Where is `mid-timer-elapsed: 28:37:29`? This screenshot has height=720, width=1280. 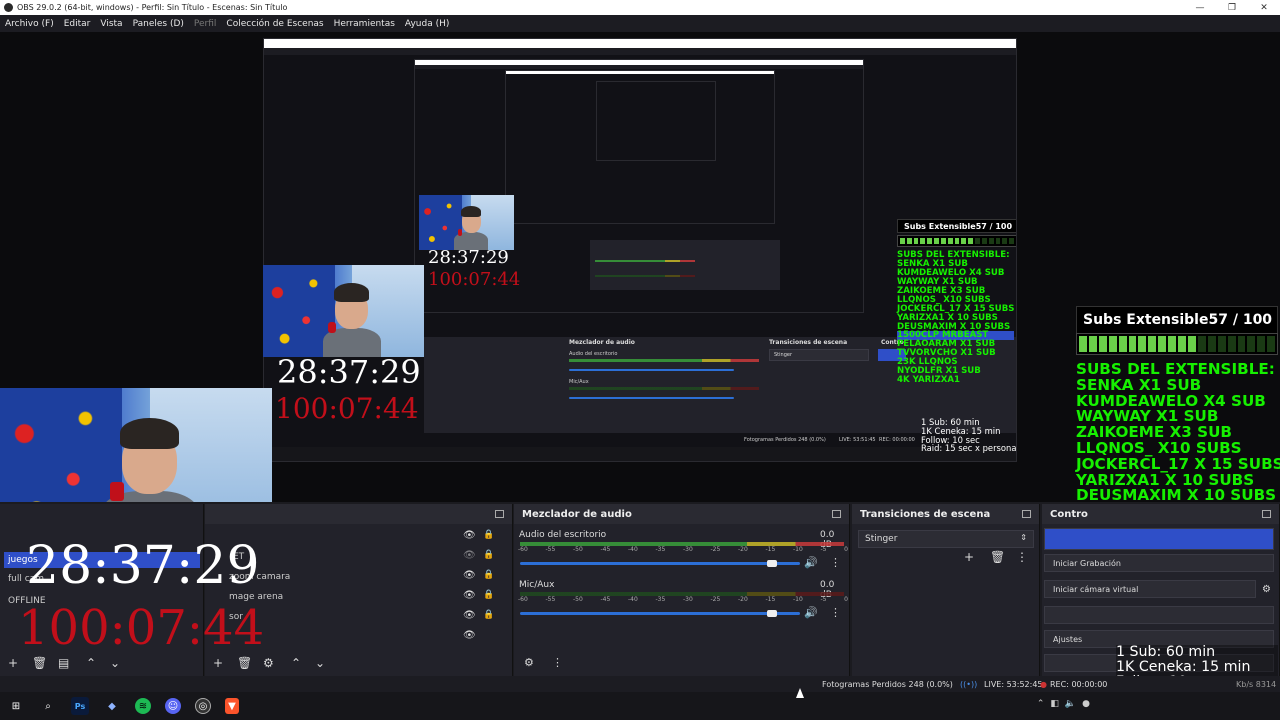
mid-timer-elapsed: 28:37:29 is located at coordinates (349, 372).